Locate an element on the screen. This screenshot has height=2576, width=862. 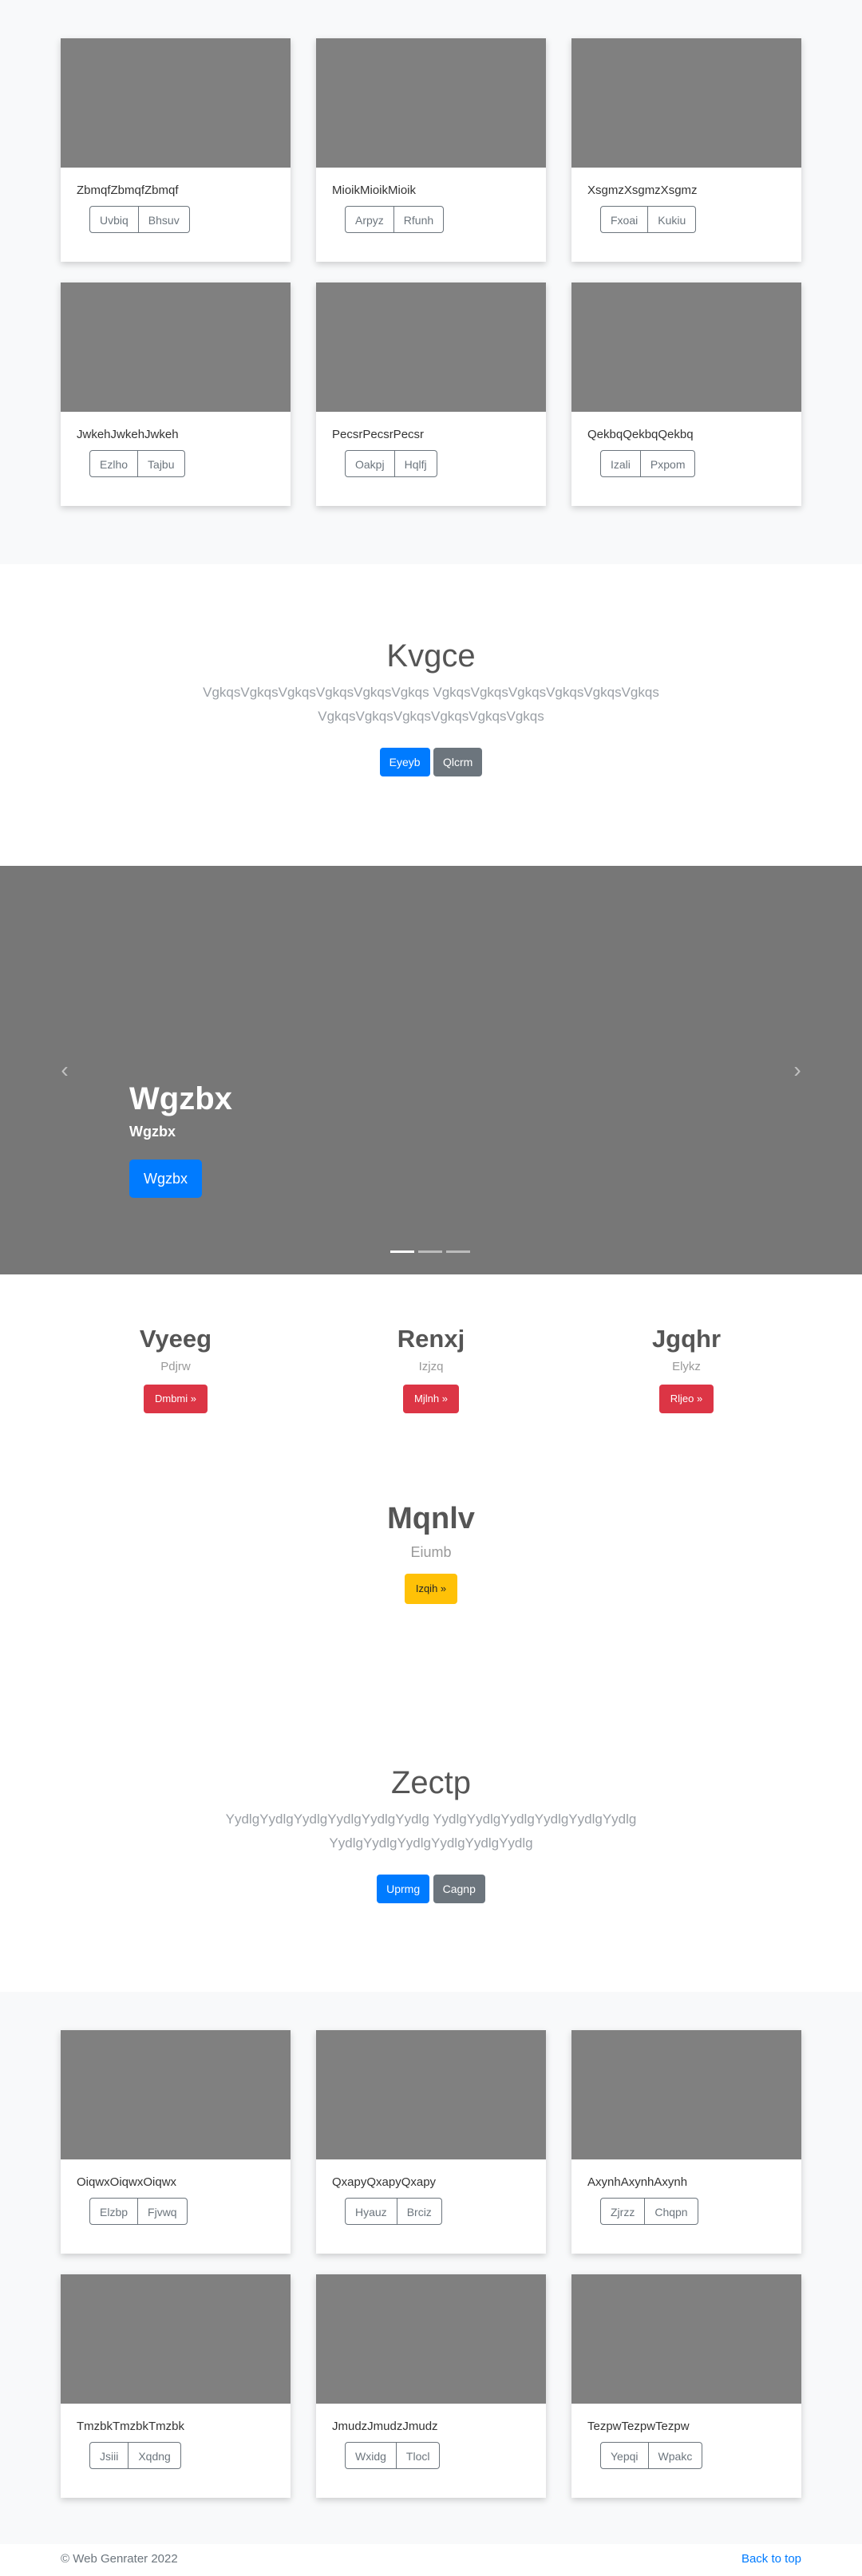
card: PecsrPecsrPecsr Oakpj Hqlfj is located at coordinates (431, 394).